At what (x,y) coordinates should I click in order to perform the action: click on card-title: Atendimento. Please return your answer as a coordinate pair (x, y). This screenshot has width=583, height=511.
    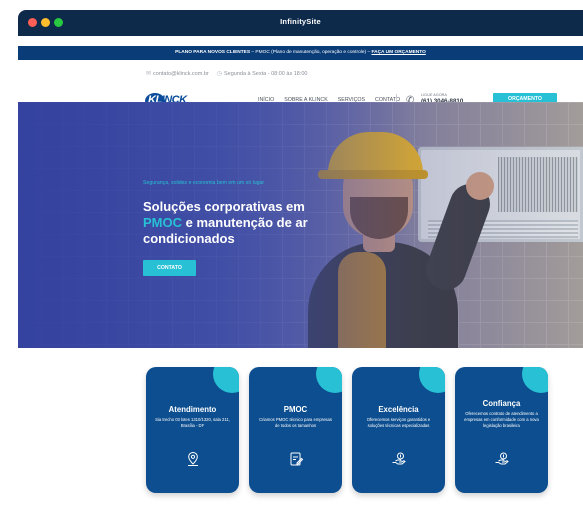
    Looking at the image, I should click on (192, 409).